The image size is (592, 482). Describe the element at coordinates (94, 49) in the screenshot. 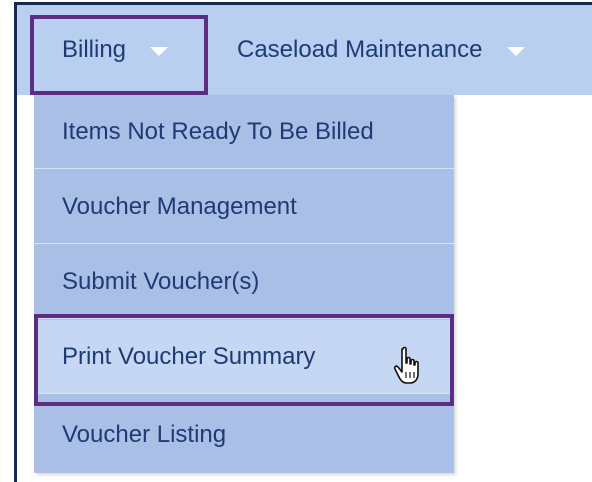

I see `nav-billing-label: Billing` at that location.